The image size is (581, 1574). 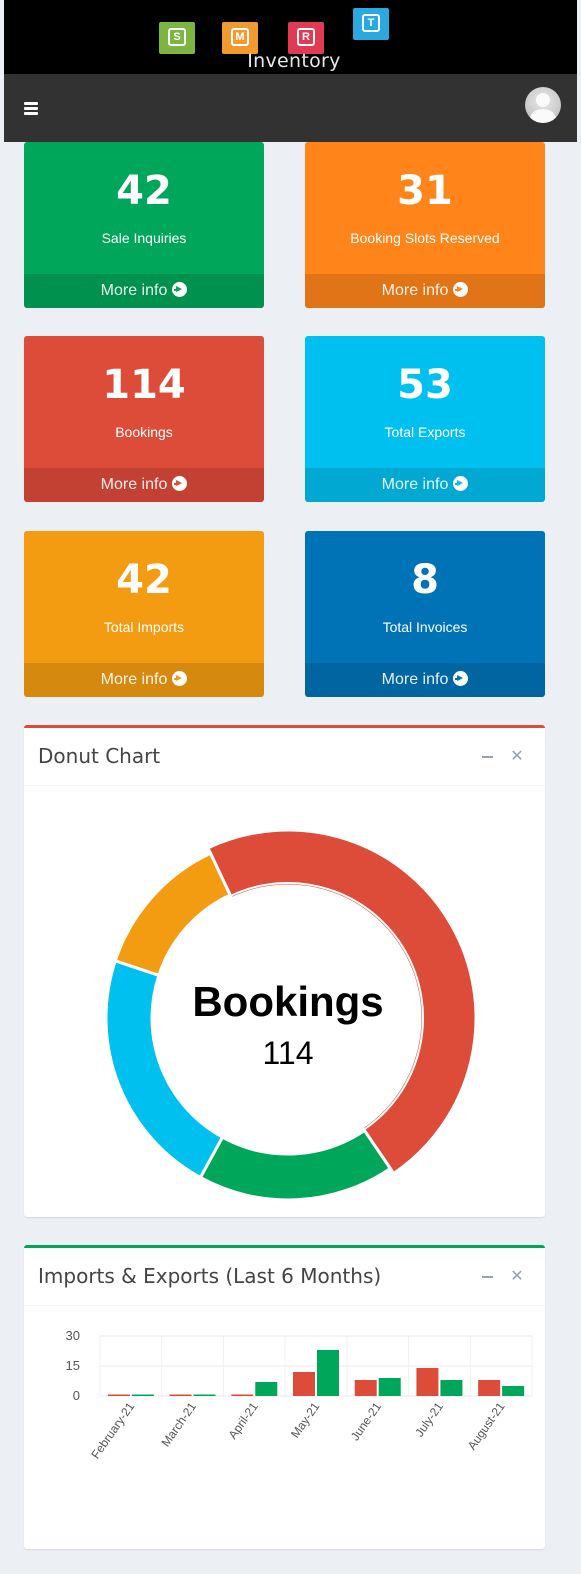 I want to click on x-tick-label: August-21, so click(x=486, y=1425).